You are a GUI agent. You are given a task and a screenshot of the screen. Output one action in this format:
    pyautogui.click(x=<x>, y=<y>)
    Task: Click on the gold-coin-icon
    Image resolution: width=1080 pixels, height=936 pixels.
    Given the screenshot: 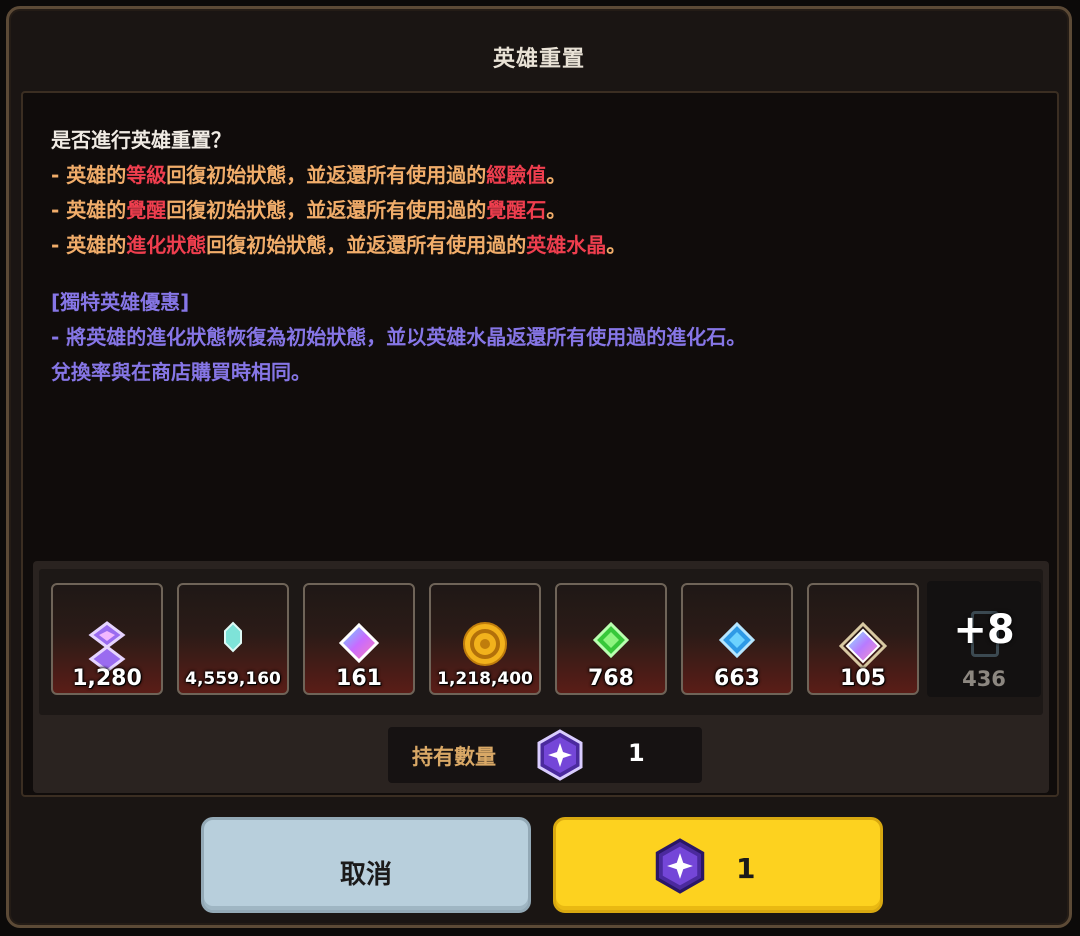 What is the action you would take?
    pyautogui.click(x=485, y=644)
    